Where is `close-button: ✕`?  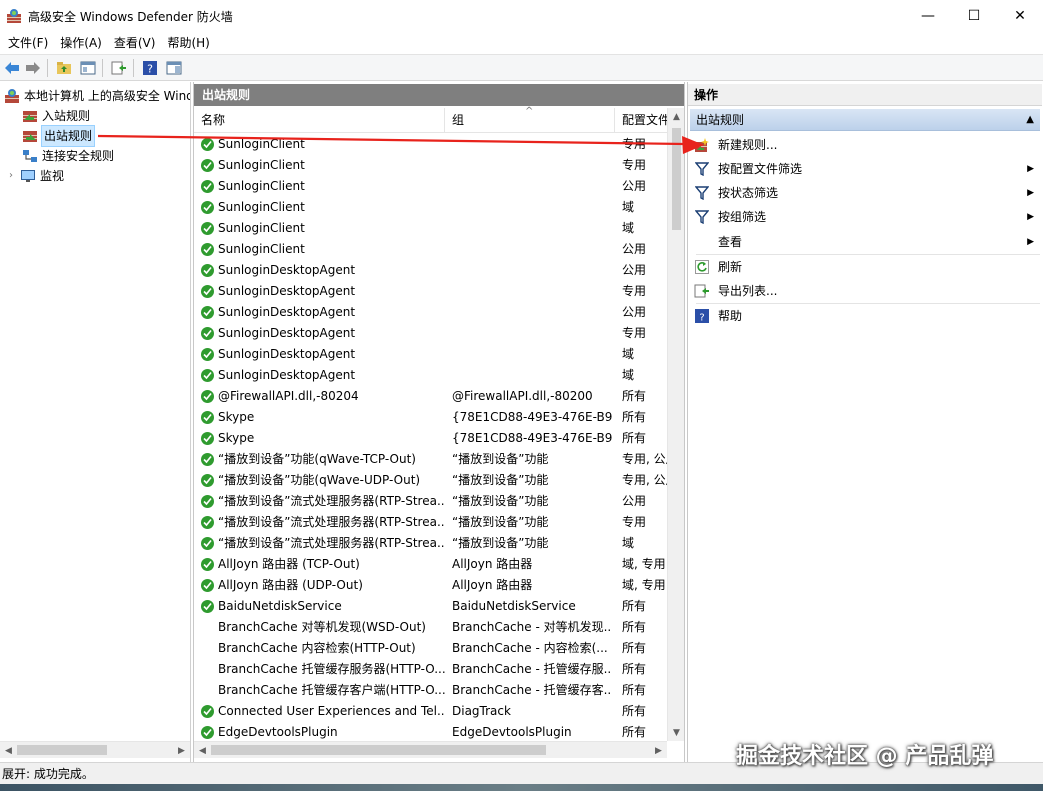 close-button: ✕ is located at coordinates (1020, 16).